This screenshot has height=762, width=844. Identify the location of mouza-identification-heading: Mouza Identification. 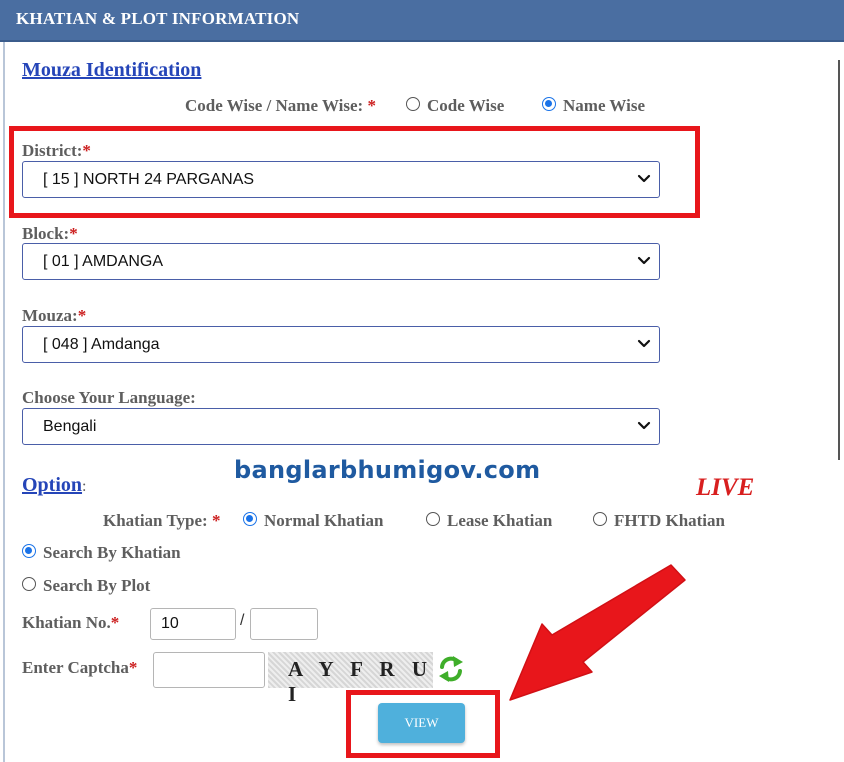
(111, 70).